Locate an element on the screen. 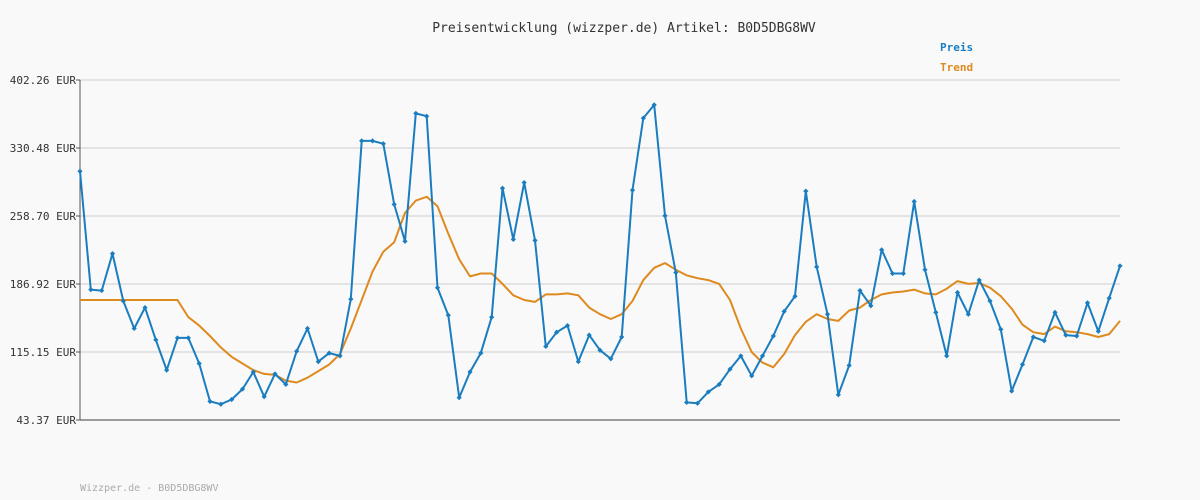  y-tick-label: 258.70 EUR is located at coordinates (43, 216).